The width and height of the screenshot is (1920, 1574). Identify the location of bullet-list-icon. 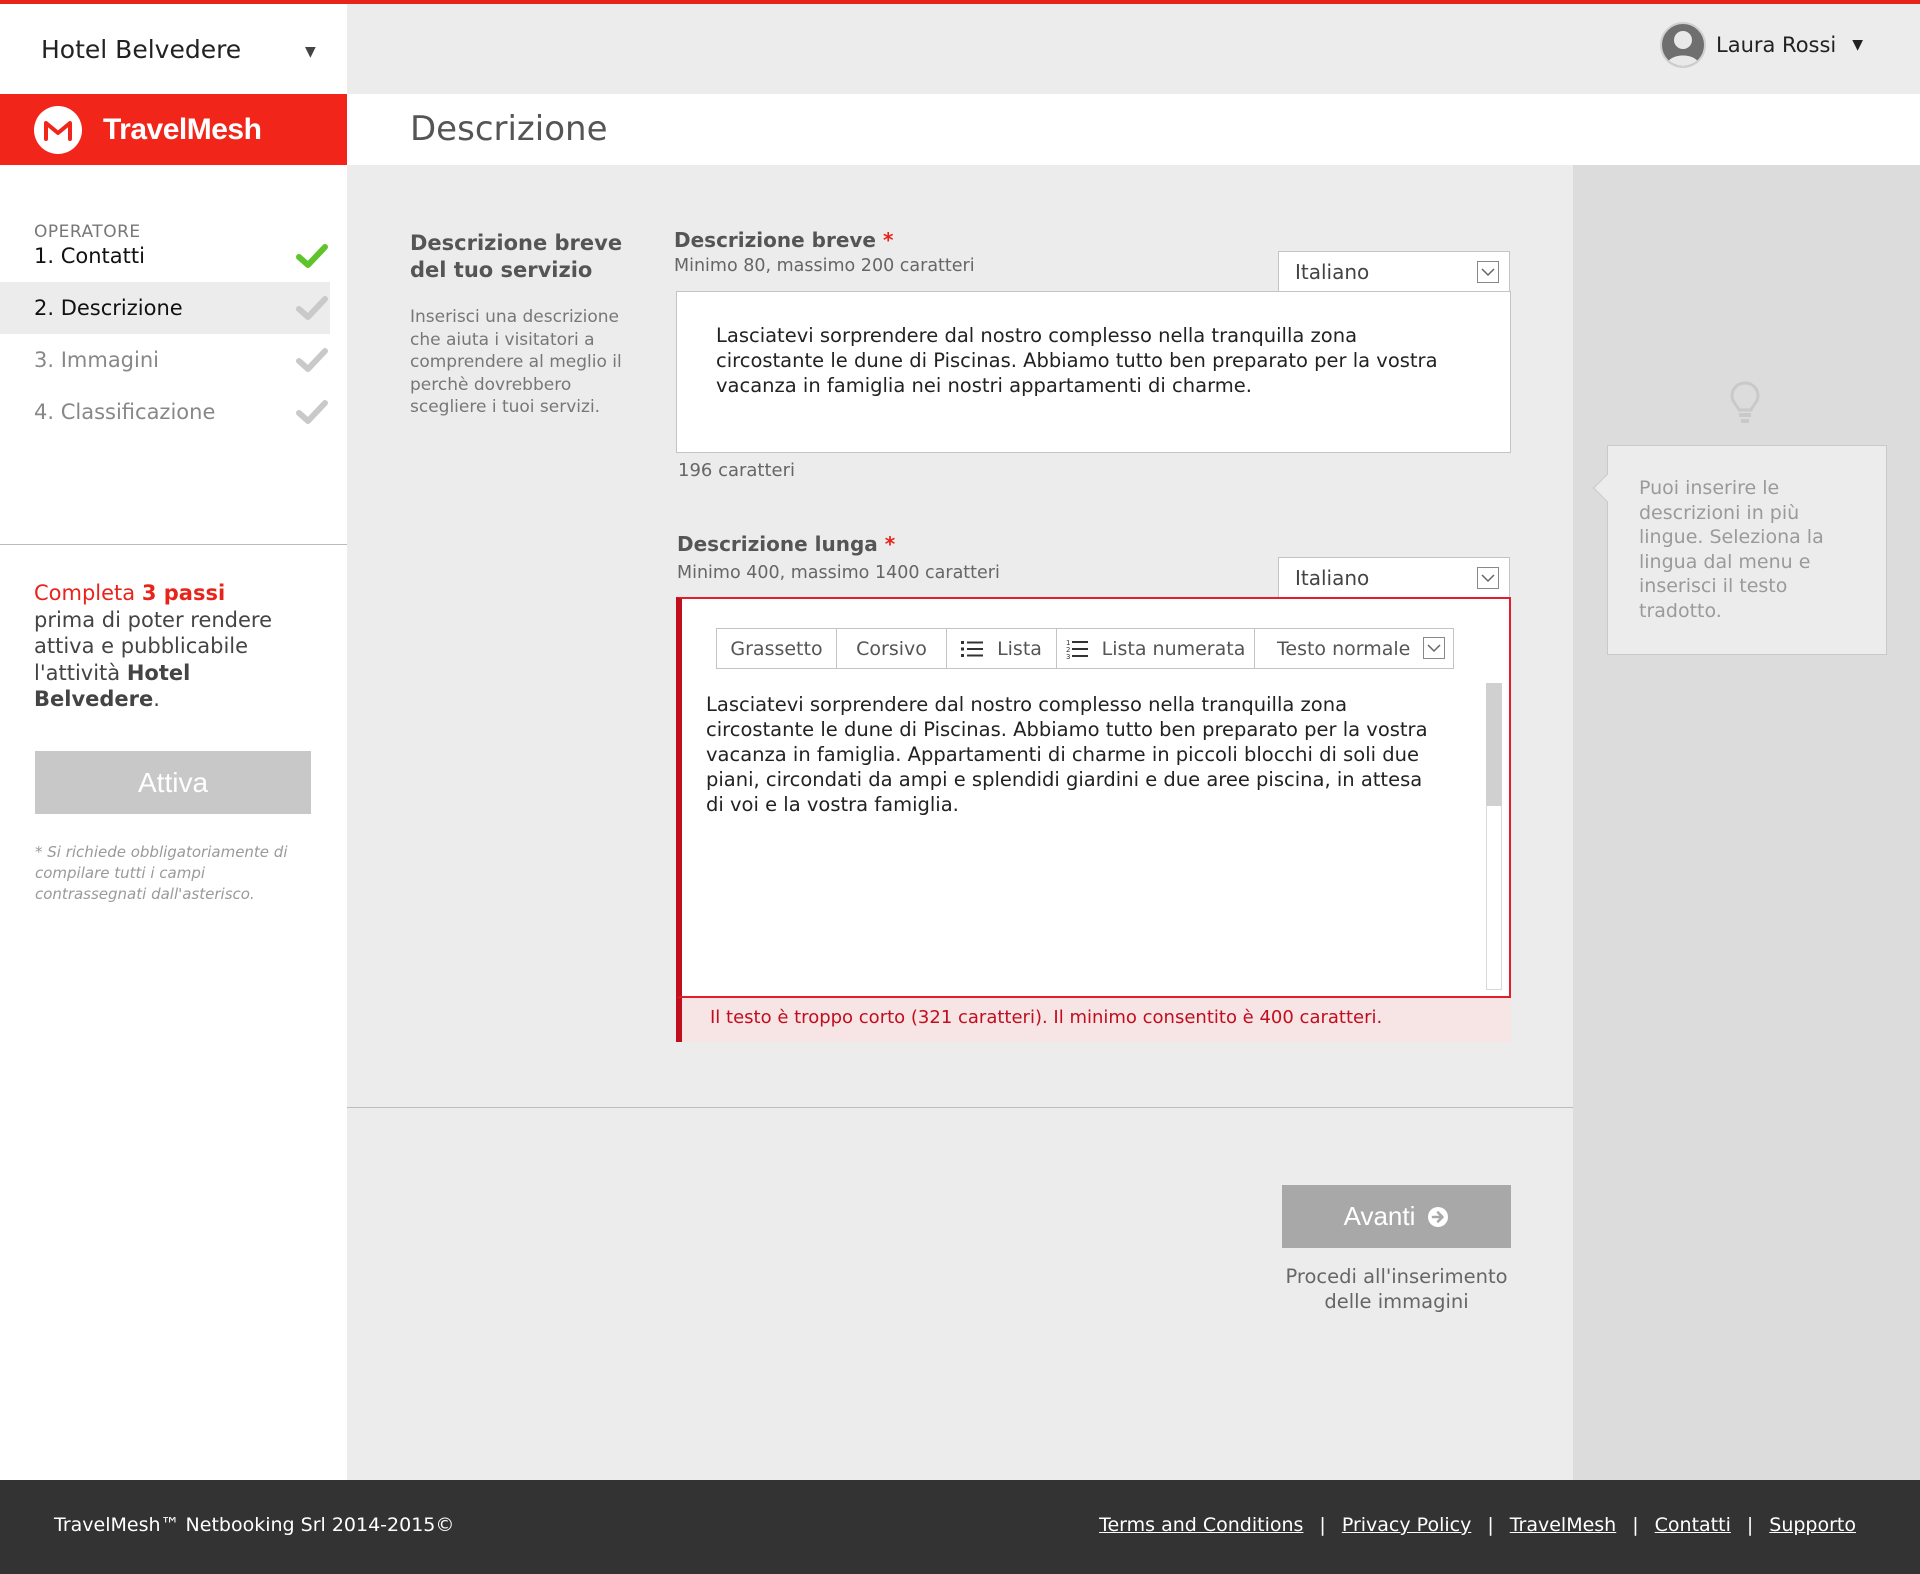
(972, 648).